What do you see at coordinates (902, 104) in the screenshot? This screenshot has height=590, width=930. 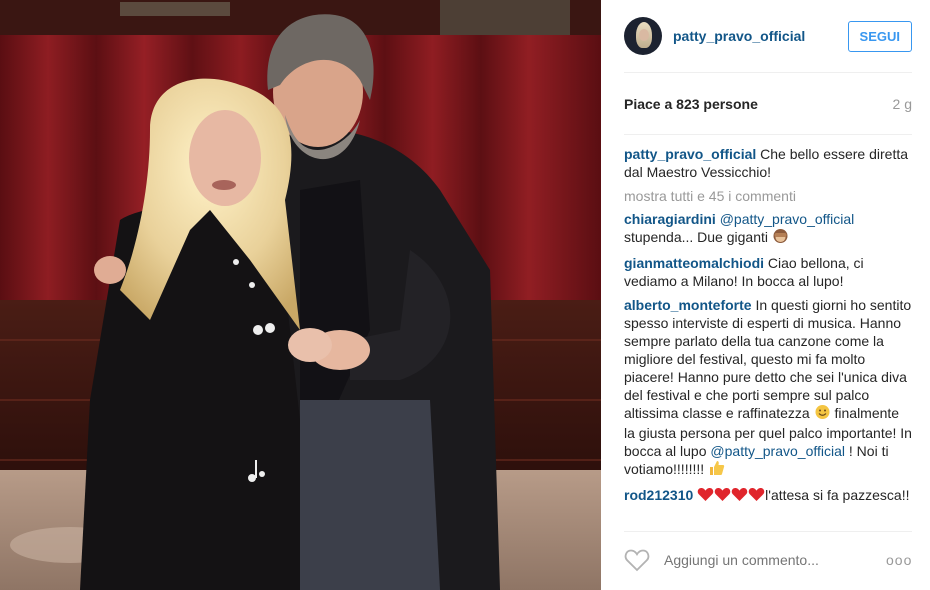 I see `post-age: 2 g` at bounding box center [902, 104].